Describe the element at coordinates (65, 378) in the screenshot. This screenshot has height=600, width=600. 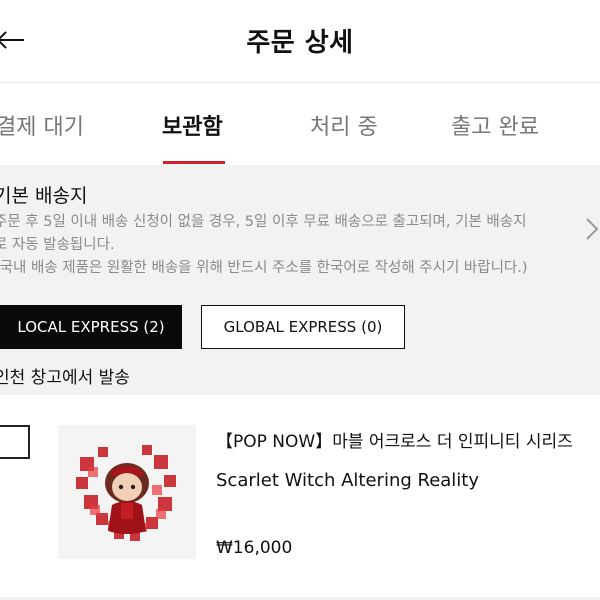
I see `warehouse-label: 인천 창고에서 발송` at that location.